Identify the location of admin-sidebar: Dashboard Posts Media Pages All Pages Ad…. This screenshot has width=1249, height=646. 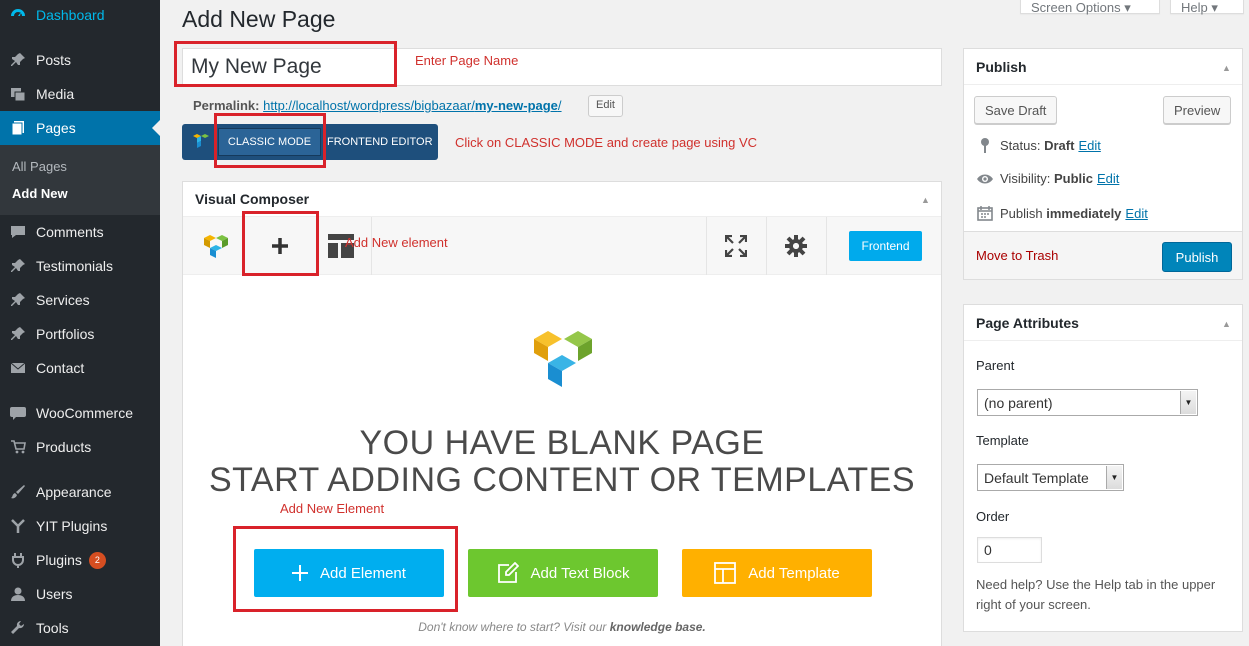
(80, 323).